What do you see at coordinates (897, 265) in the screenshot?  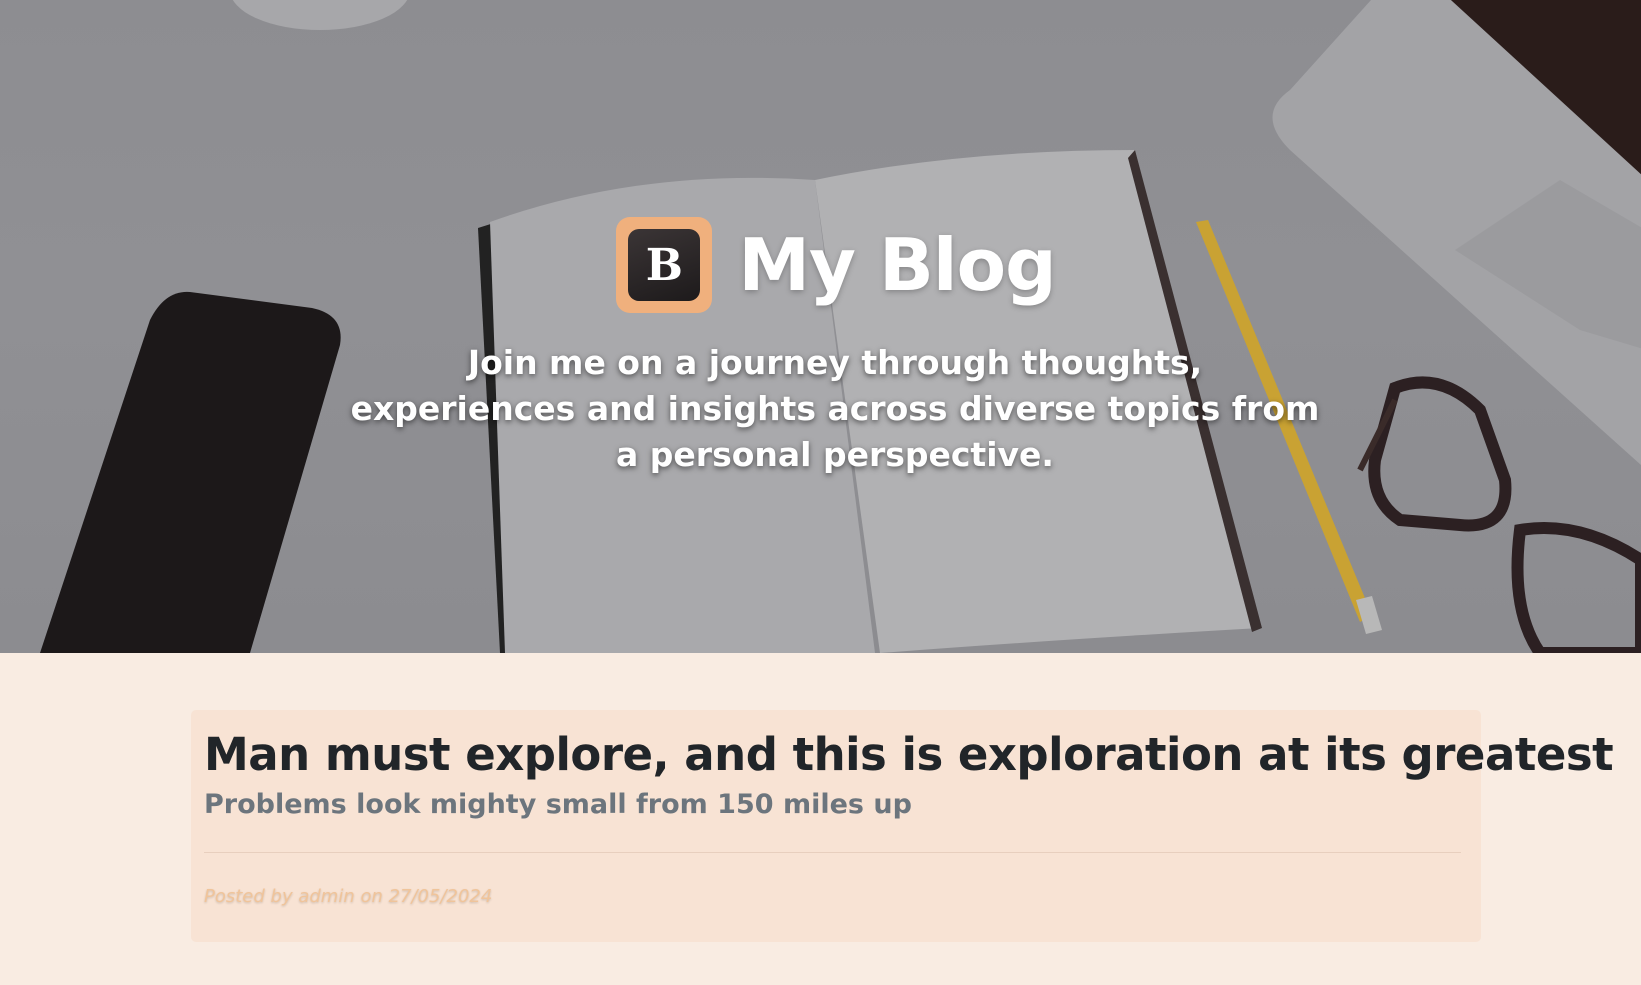 I see `site-title: My Blog` at bounding box center [897, 265].